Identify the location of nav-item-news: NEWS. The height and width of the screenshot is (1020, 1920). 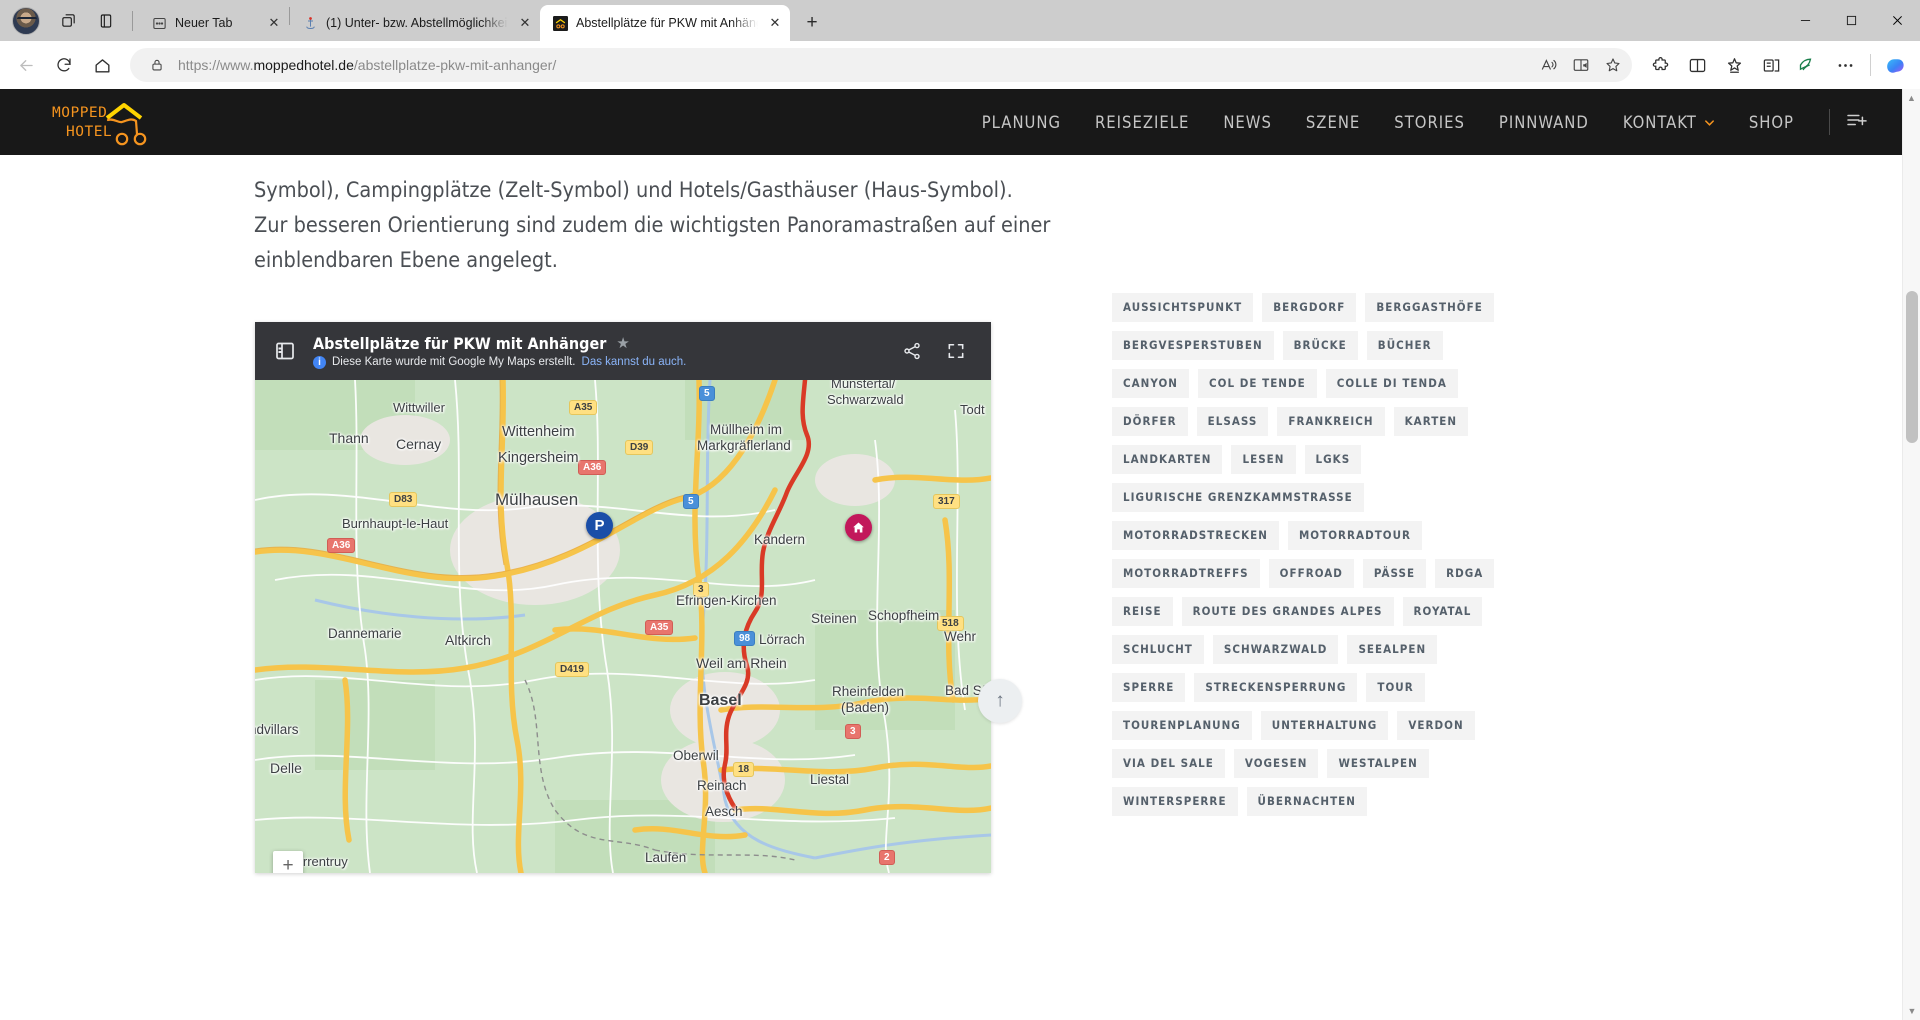
(1247, 122).